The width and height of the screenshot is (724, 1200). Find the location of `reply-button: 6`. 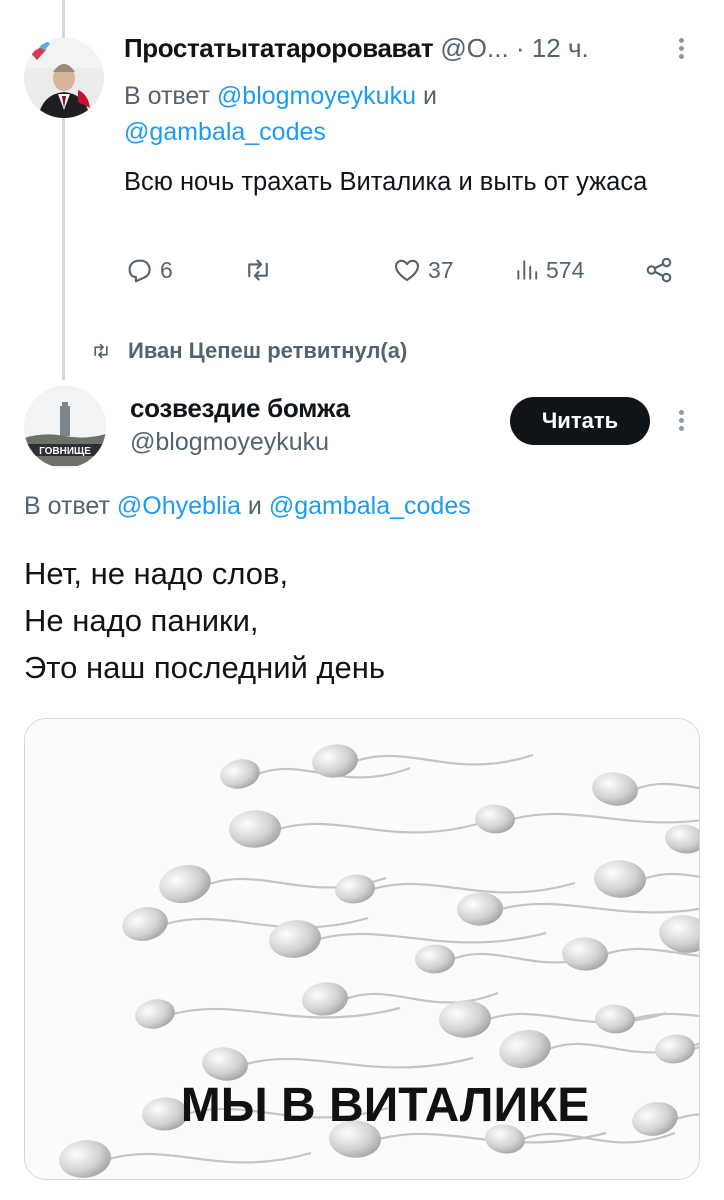

reply-button: 6 is located at coordinates (148, 270).